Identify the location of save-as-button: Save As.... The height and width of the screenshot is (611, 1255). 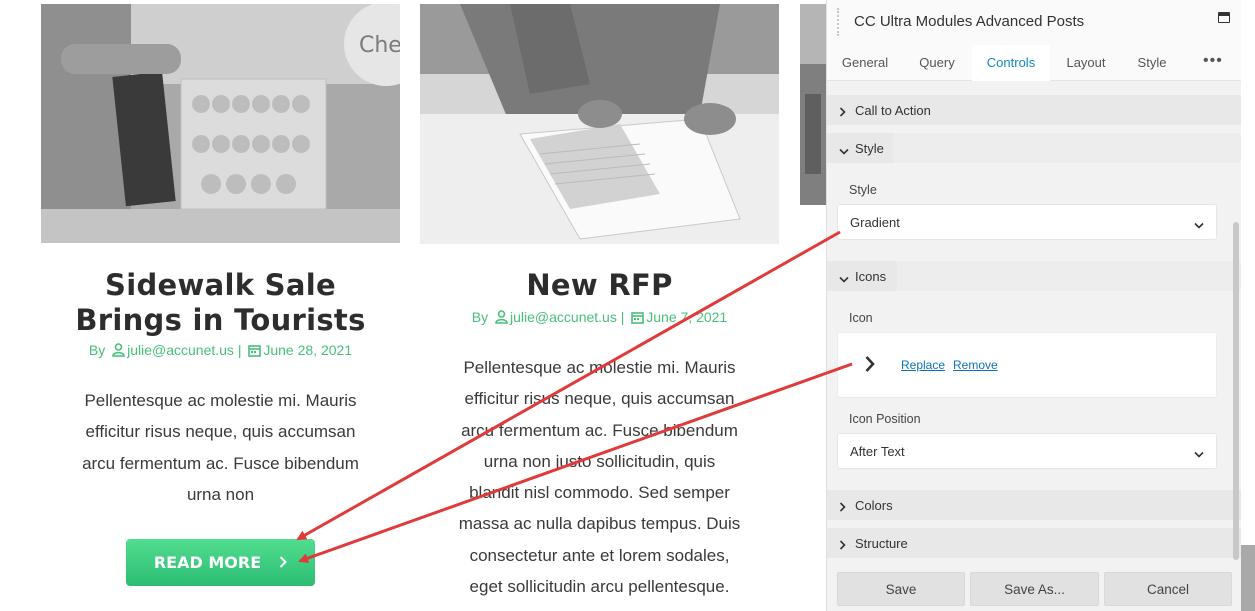
(1034, 589).